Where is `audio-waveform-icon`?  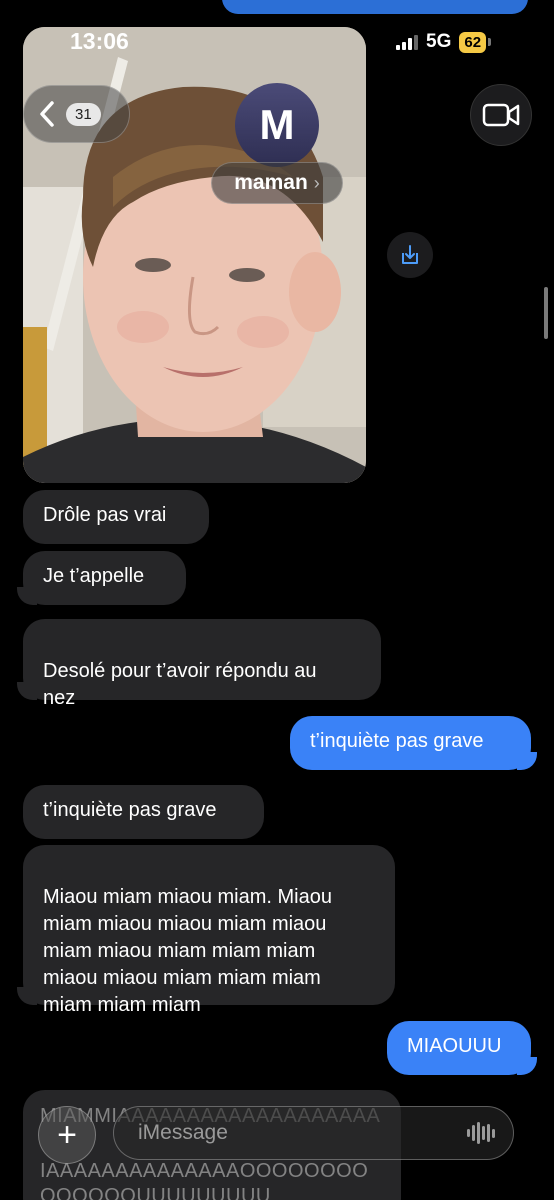
audio-waveform-icon is located at coordinates (481, 1133).